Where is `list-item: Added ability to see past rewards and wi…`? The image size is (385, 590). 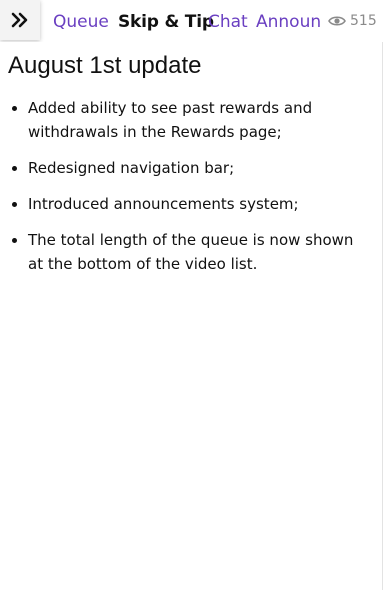 list-item: Added ability to see past rewards and wi… is located at coordinates (200, 120).